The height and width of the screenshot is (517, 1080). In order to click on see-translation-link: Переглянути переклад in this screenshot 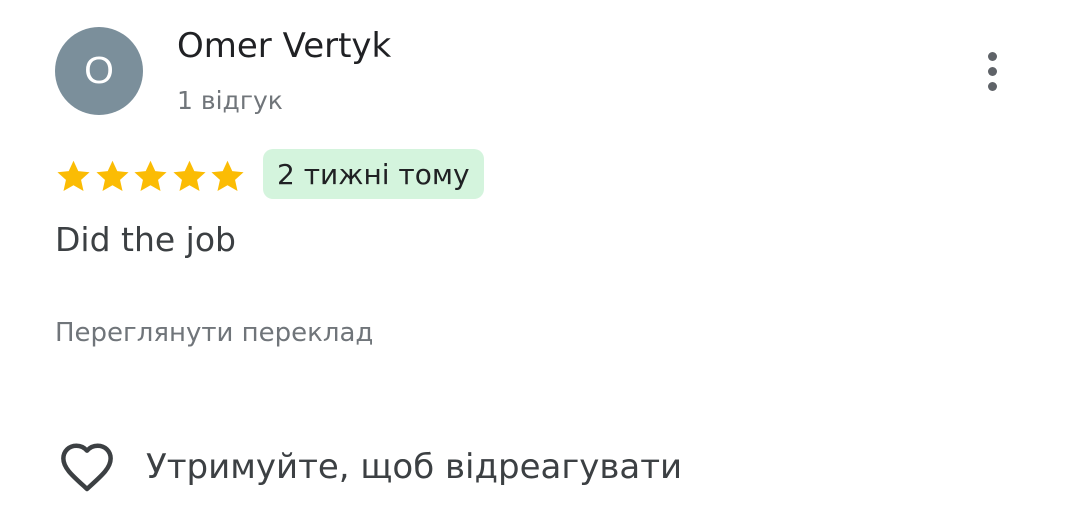, I will do `click(214, 333)`.